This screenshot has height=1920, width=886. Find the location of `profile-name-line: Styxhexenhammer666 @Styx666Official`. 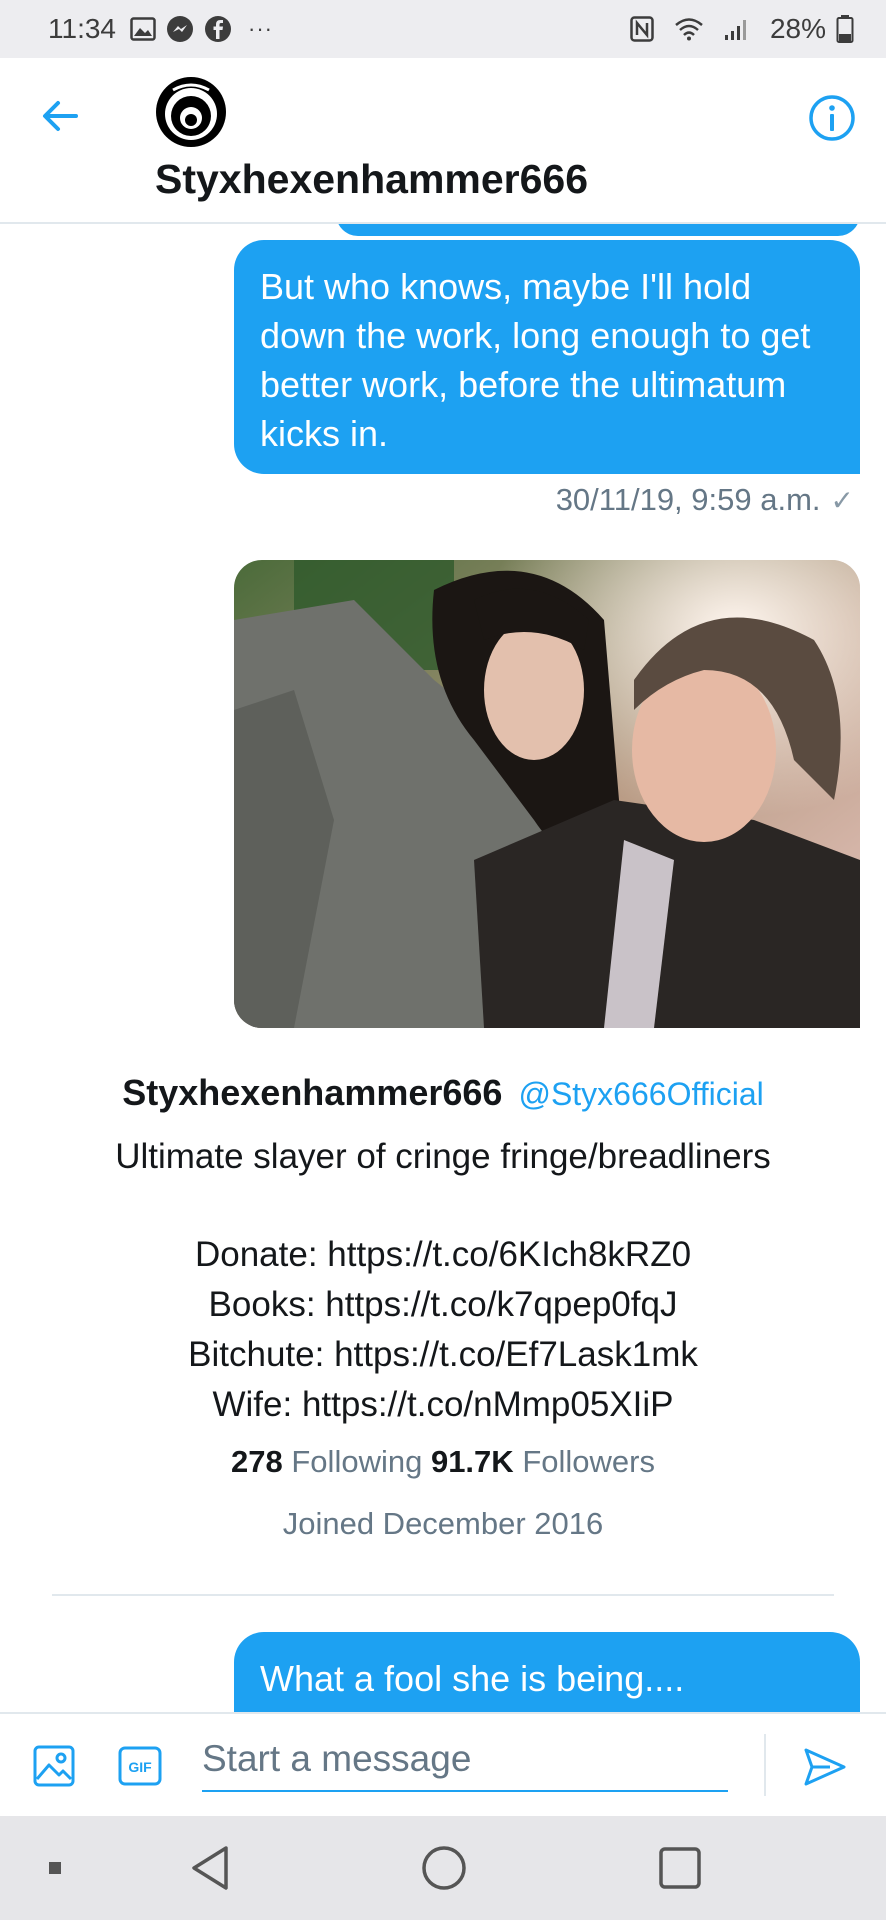

profile-name-line: Styxhexenhammer666 @Styx666Official is located at coordinates (443, 1093).